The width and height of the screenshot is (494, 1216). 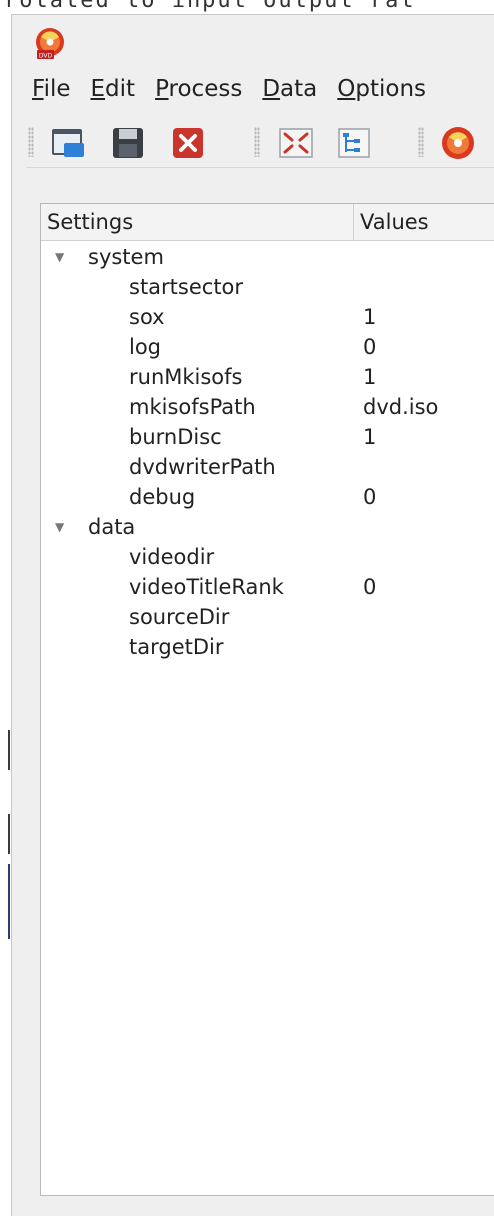 I want to click on setting-value: dvd.iso, so click(x=400, y=407).